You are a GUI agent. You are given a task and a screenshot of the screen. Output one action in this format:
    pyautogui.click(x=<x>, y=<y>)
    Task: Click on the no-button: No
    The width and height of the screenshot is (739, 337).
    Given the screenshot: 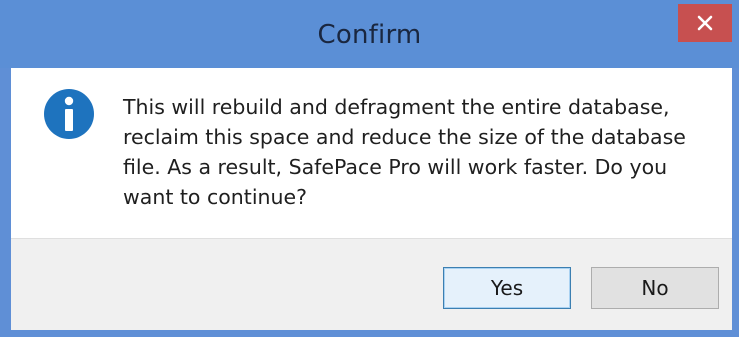 What is the action you would take?
    pyautogui.click(x=655, y=288)
    